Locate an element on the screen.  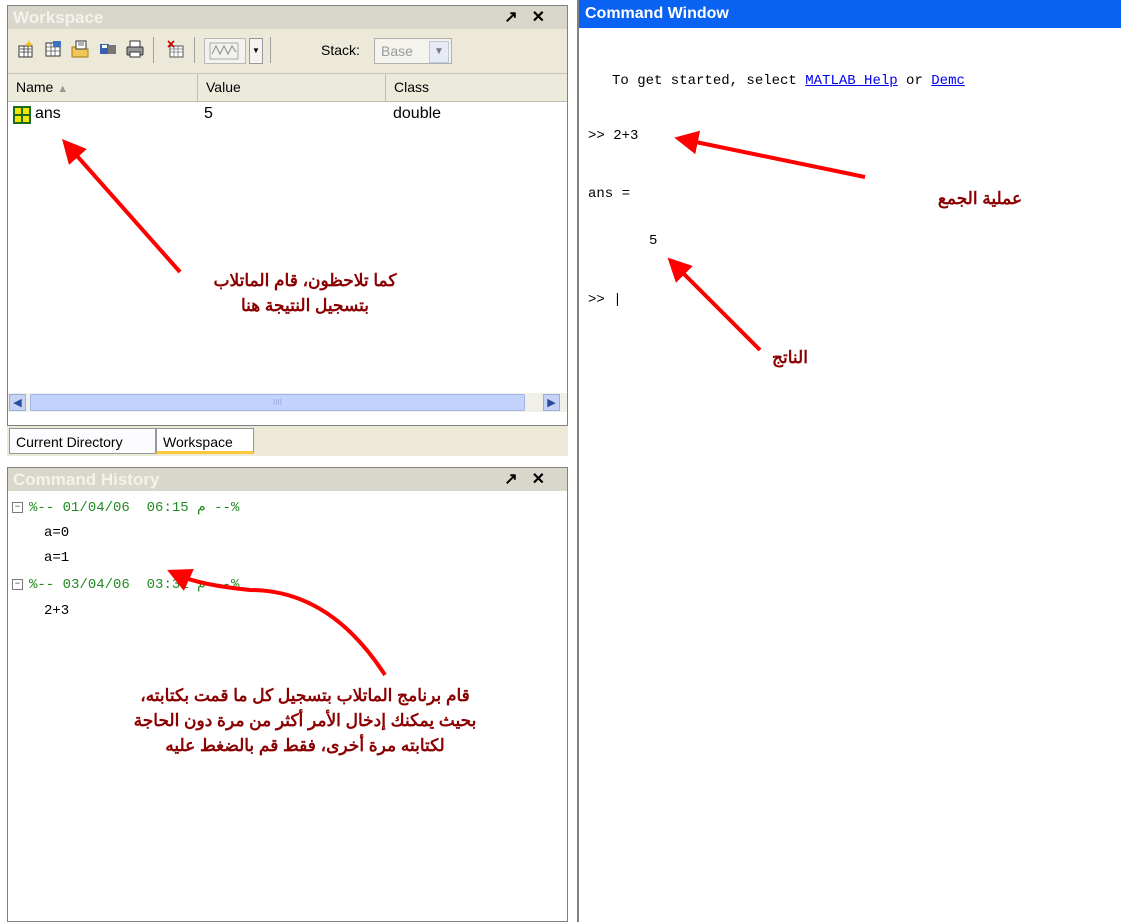
sum-annotation: عملية الجمع is located at coordinates (980, 198).